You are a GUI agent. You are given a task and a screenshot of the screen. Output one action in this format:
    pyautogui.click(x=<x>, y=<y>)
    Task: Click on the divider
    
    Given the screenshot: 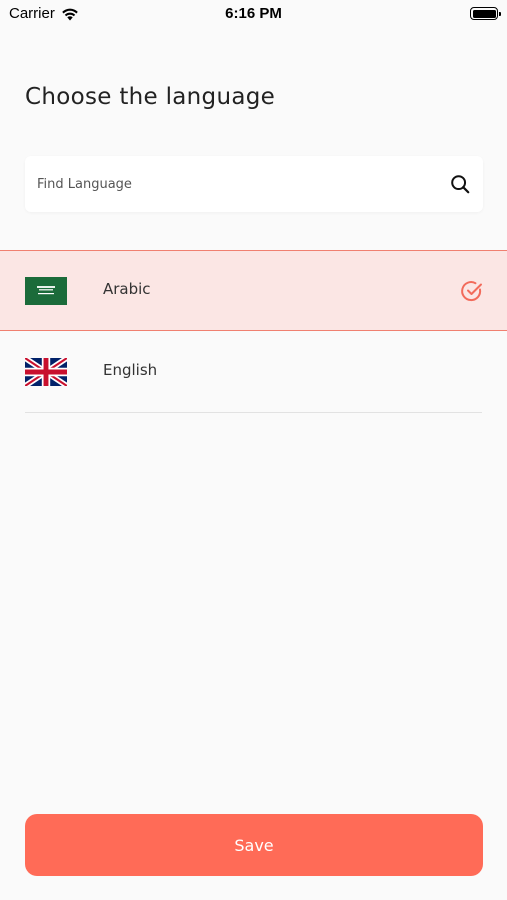 What is the action you would take?
    pyautogui.click(x=253, y=412)
    